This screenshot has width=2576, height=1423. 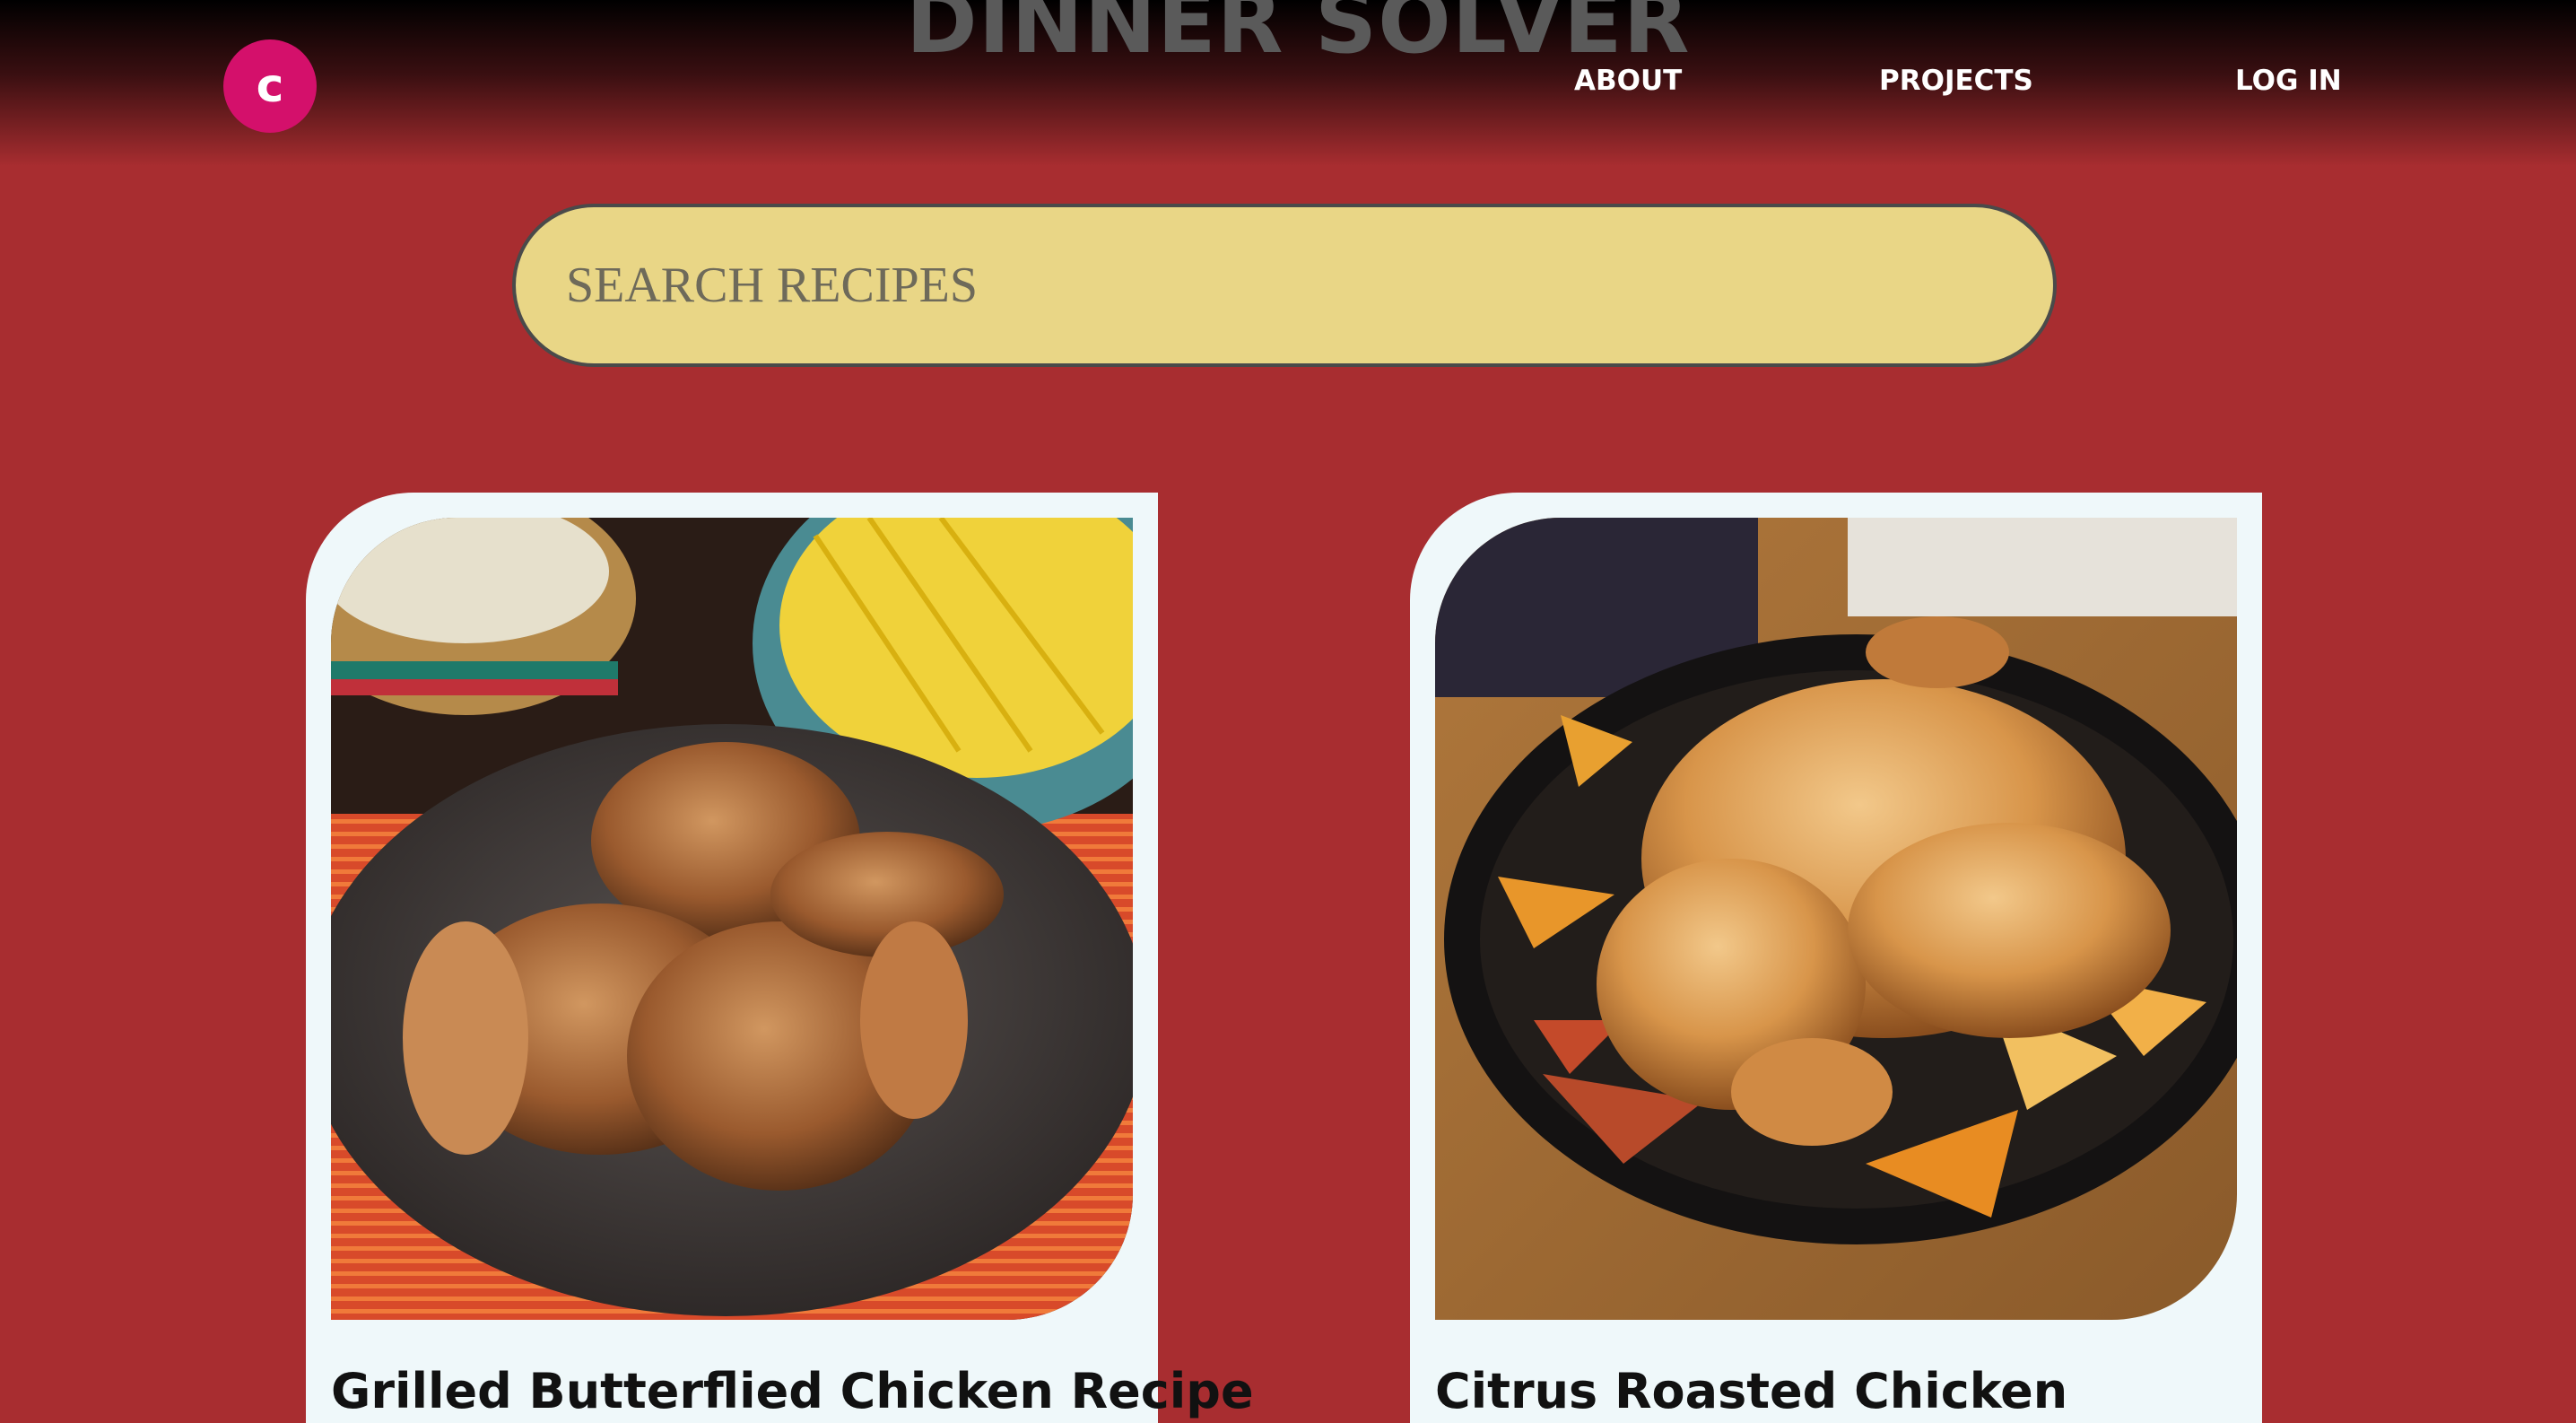 I want to click on nav-login-link: LOG IN, so click(x=2288, y=80).